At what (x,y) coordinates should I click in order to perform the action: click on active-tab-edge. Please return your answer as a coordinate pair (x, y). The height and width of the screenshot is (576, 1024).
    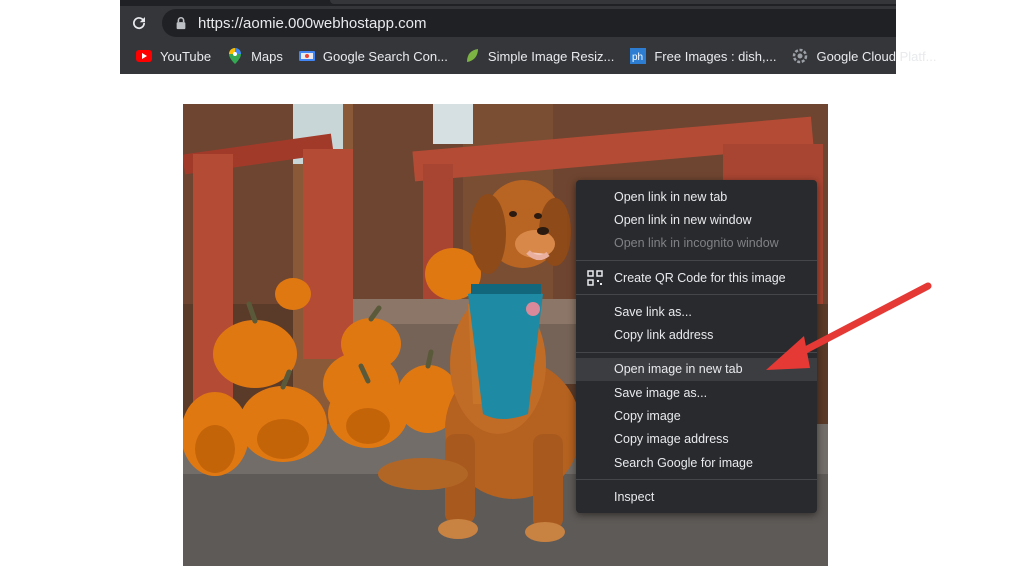
    Looking at the image, I should click on (613, 2).